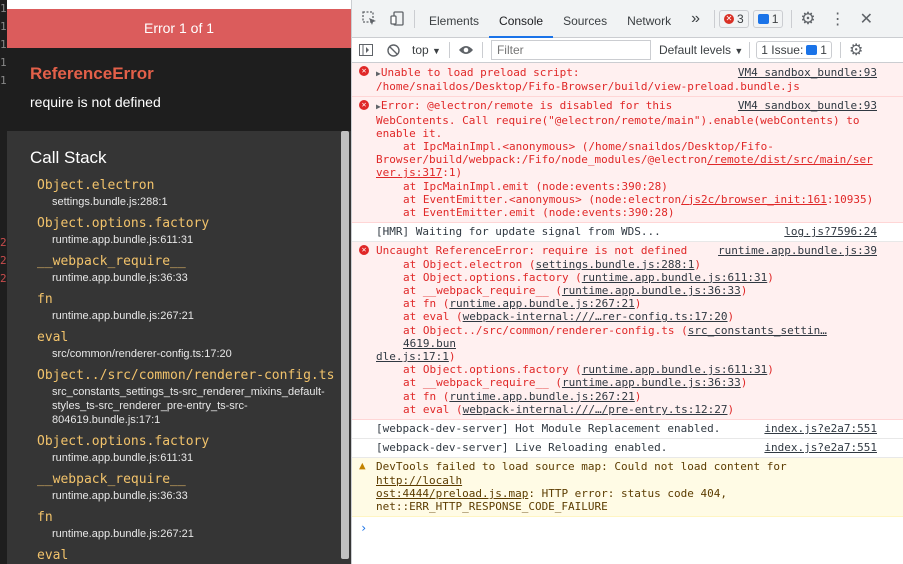 This screenshot has width=903, height=564. Describe the element at coordinates (186, 375) in the screenshot. I see `frame-function: Object../src/common/renderer-config.ts` at that location.